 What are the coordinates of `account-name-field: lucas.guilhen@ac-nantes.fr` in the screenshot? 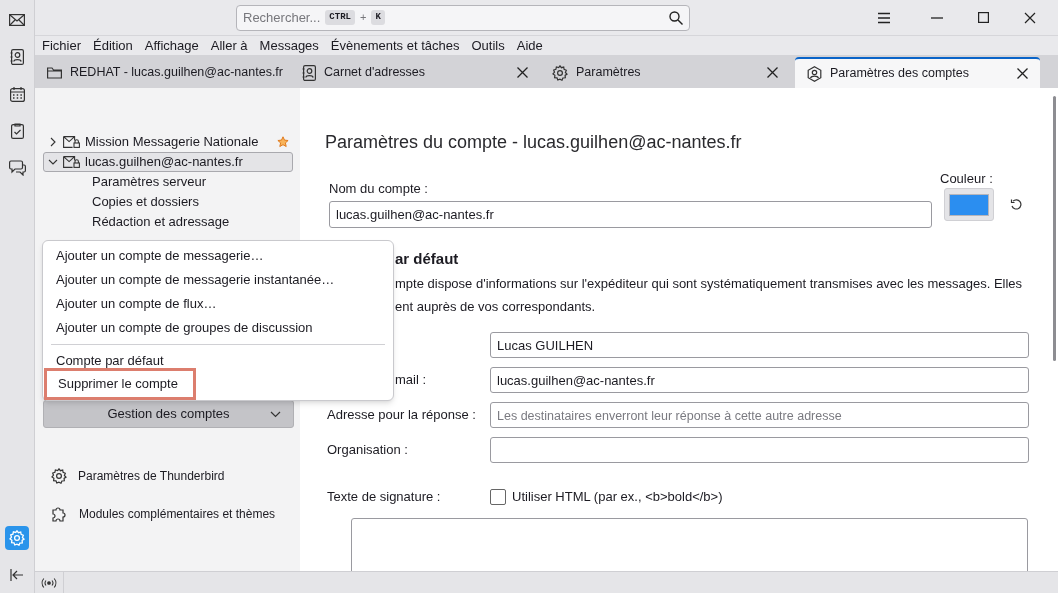 It's located at (630, 214).